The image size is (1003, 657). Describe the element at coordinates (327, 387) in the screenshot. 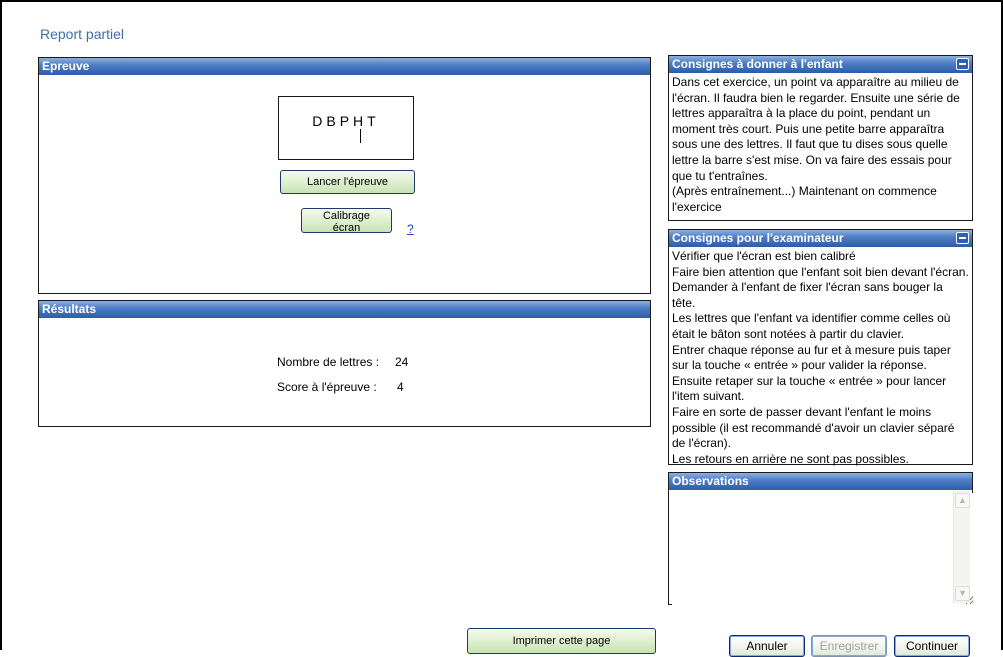

I see `score-label: Score à l'épreuve :` at that location.